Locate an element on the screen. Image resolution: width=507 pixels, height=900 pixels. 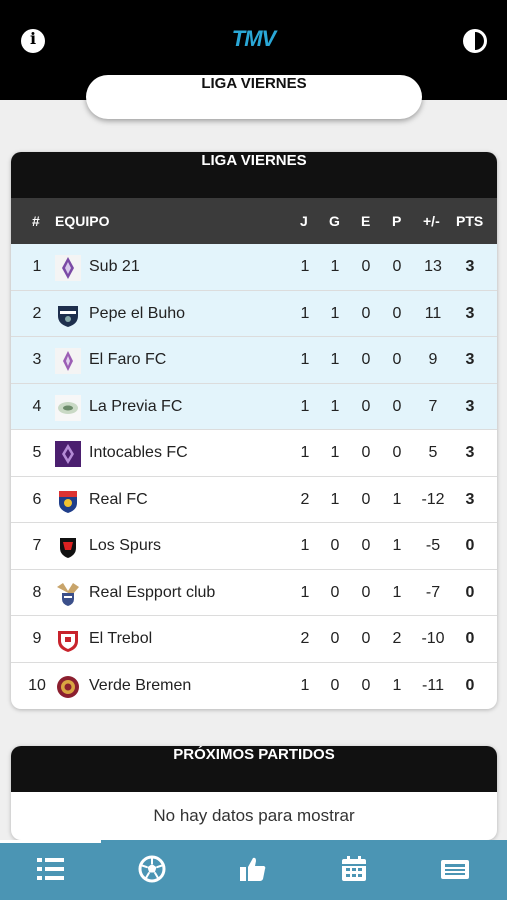
goal-difference: 9 is located at coordinates (433, 359).